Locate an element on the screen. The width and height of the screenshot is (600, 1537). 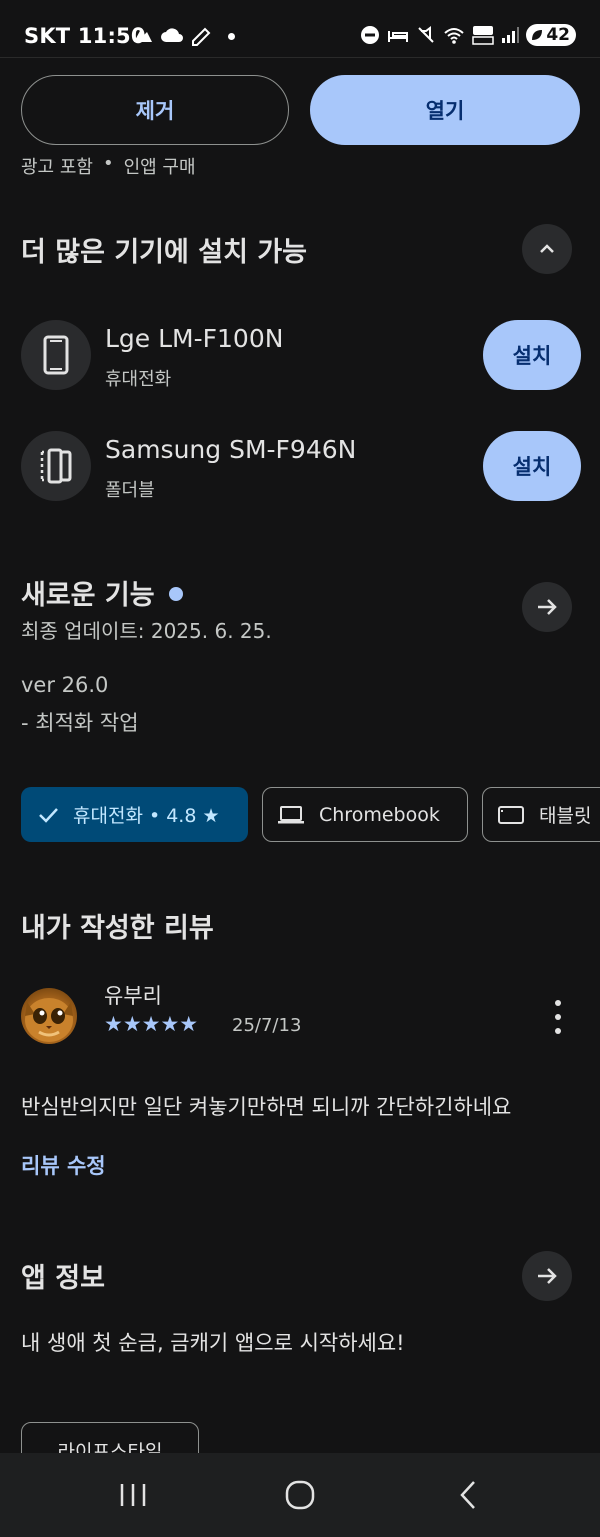
in-app-purchase-label: 인앱 구매 is located at coordinates (159, 167).